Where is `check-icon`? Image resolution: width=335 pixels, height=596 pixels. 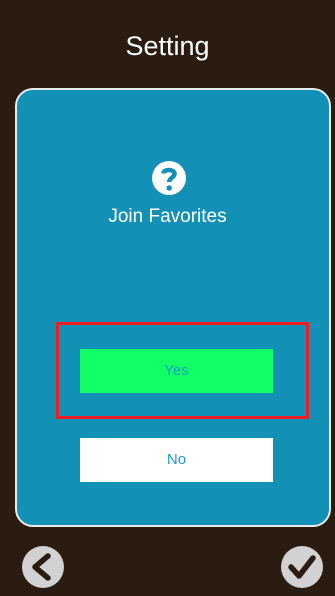 check-icon is located at coordinates (302, 567).